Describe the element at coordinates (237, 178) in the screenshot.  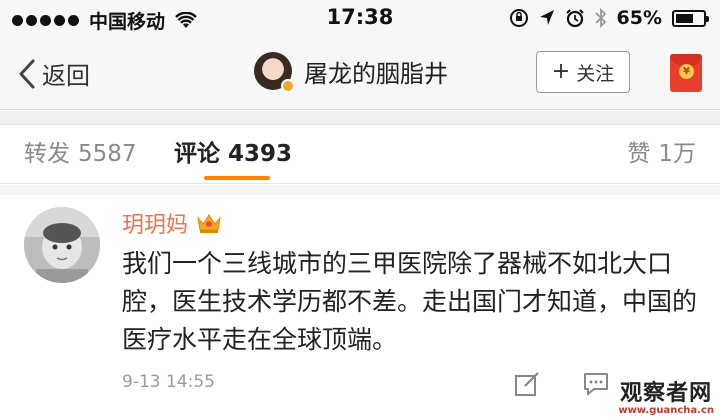
I see `active-tab-indicator` at that location.